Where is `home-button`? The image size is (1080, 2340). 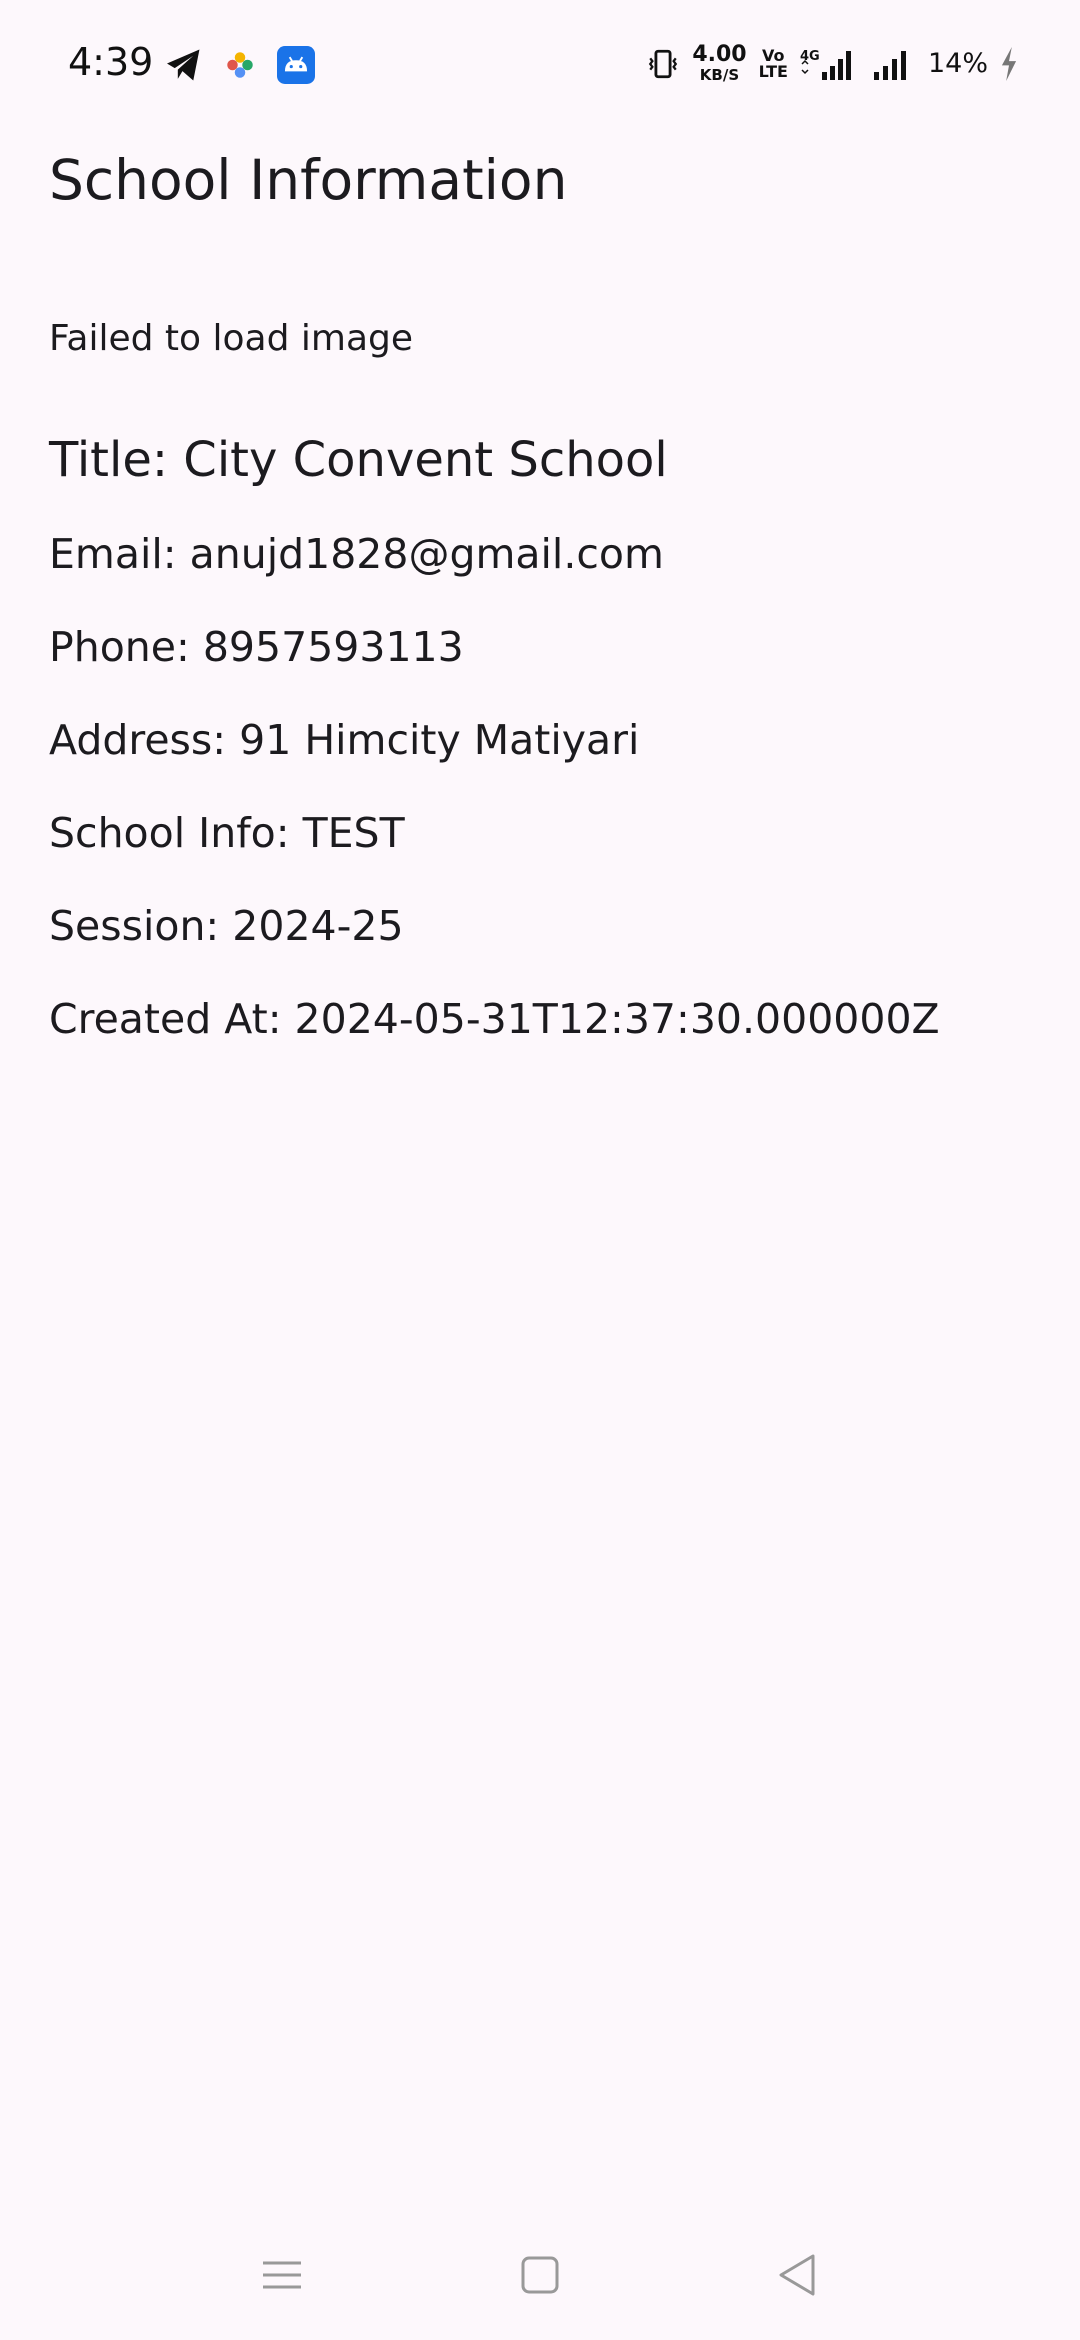 home-button is located at coordinates (540, 2275).